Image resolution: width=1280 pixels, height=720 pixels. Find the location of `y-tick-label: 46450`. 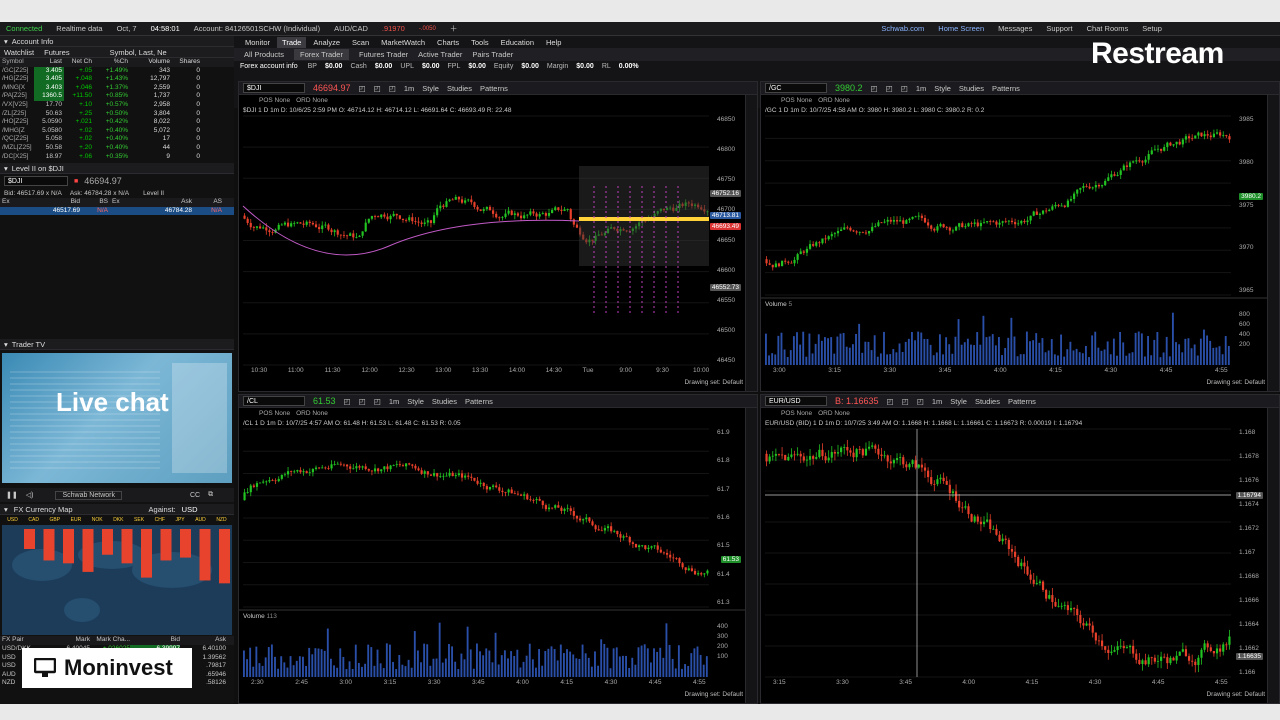

y-tick-label: 46450 is located at coordinates (726, 360).